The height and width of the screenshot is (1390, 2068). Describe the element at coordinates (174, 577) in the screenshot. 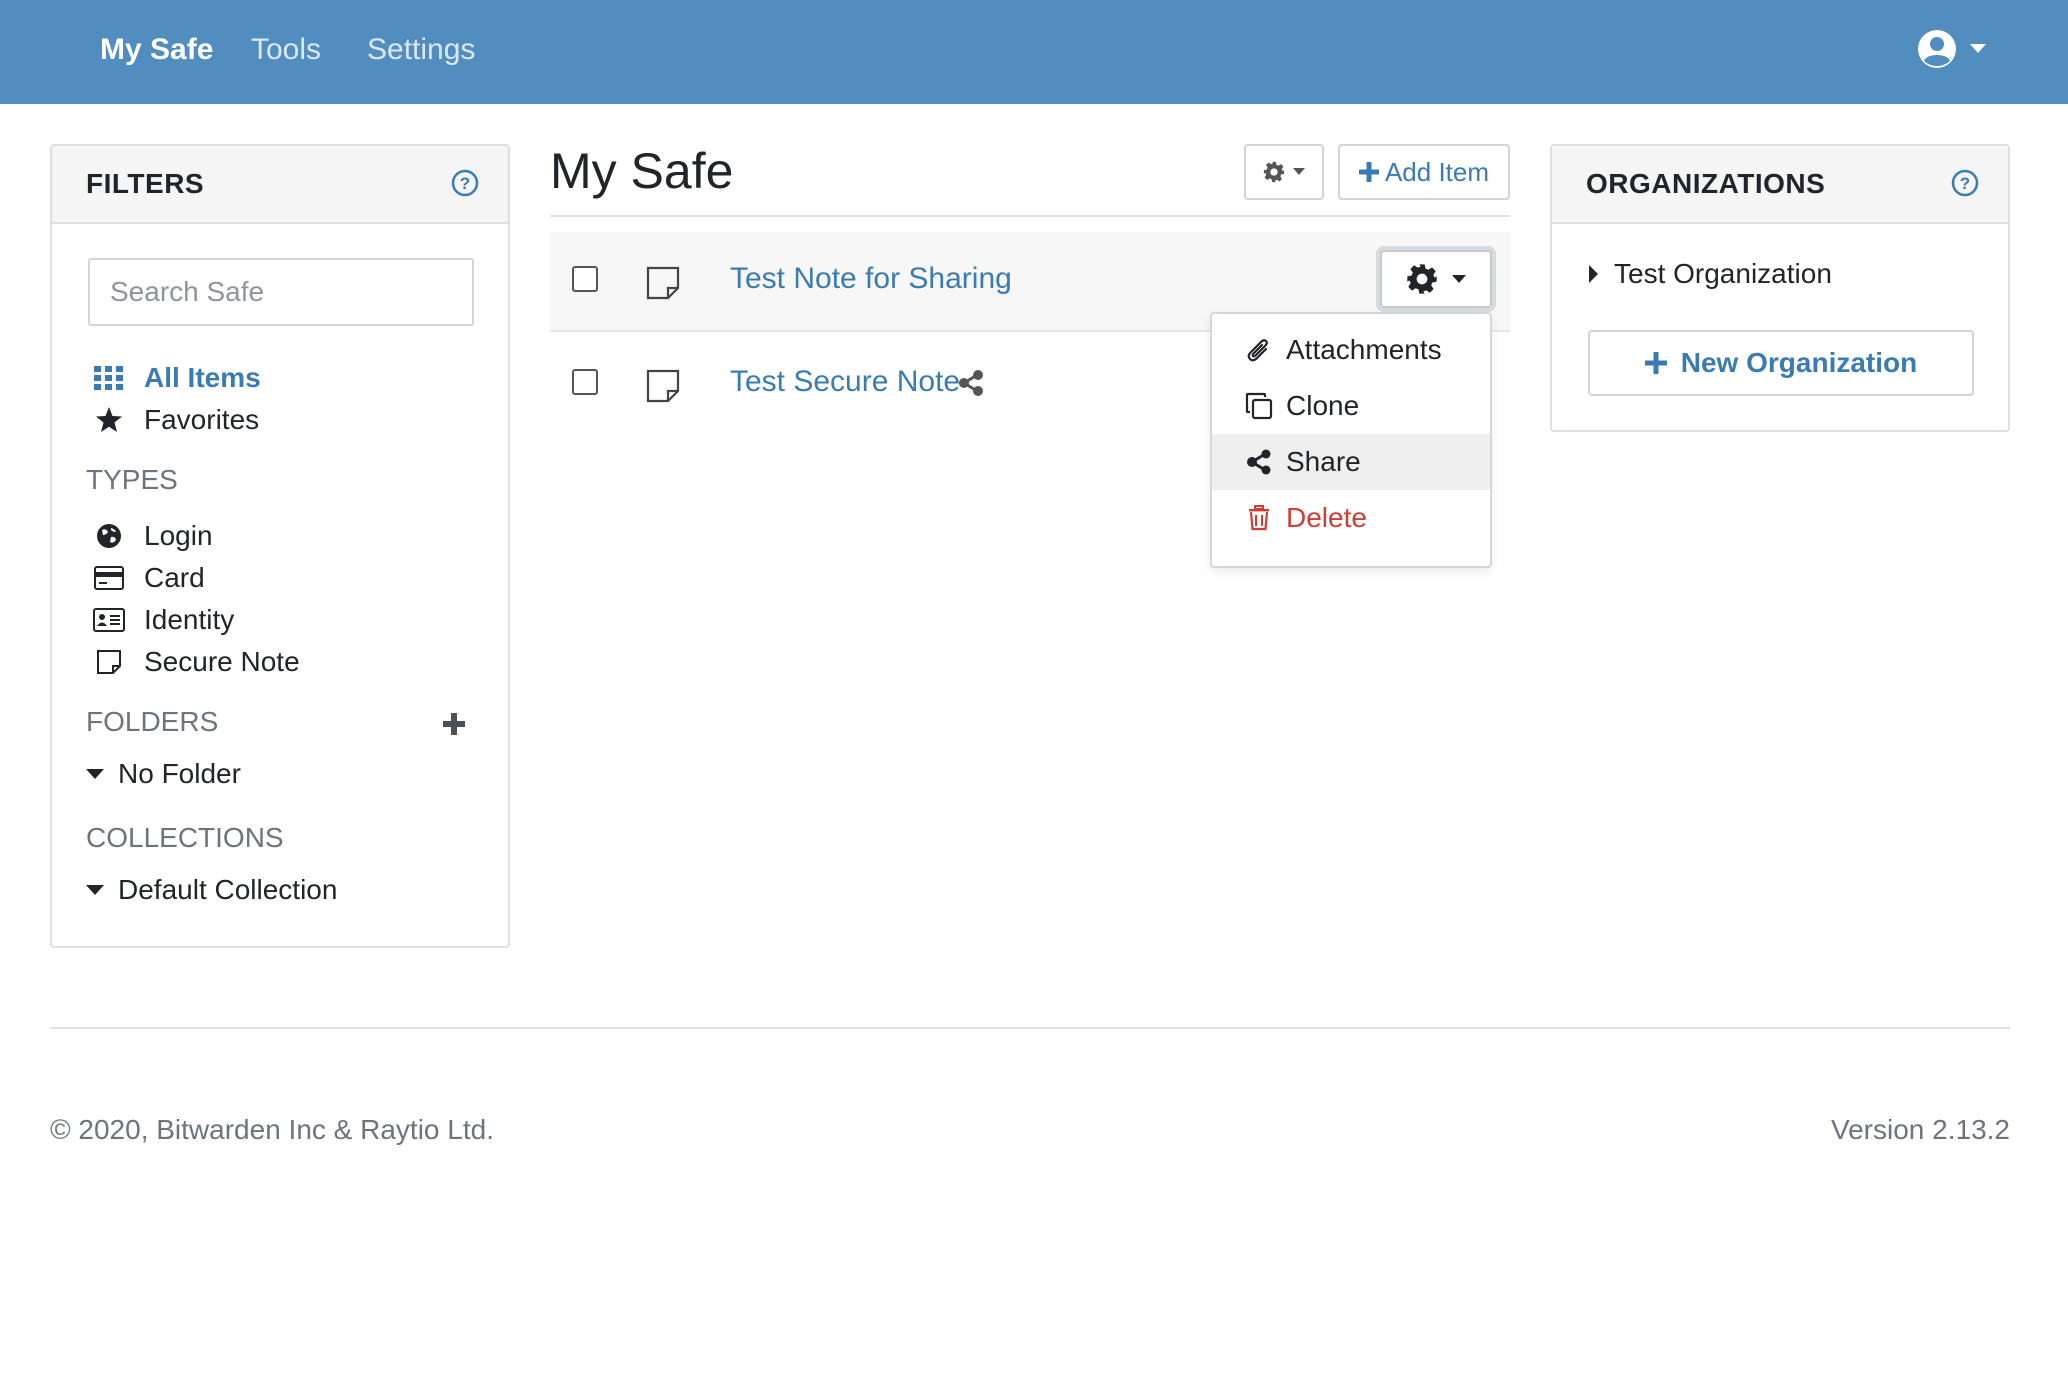

I see `filter-type-card-label: Card` at that location.